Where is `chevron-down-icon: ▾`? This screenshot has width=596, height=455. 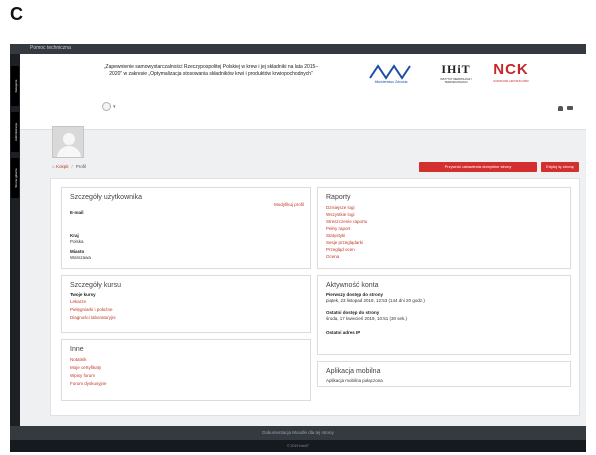 chevron-down-icon: ▾ is located at coordinates (114, 107).